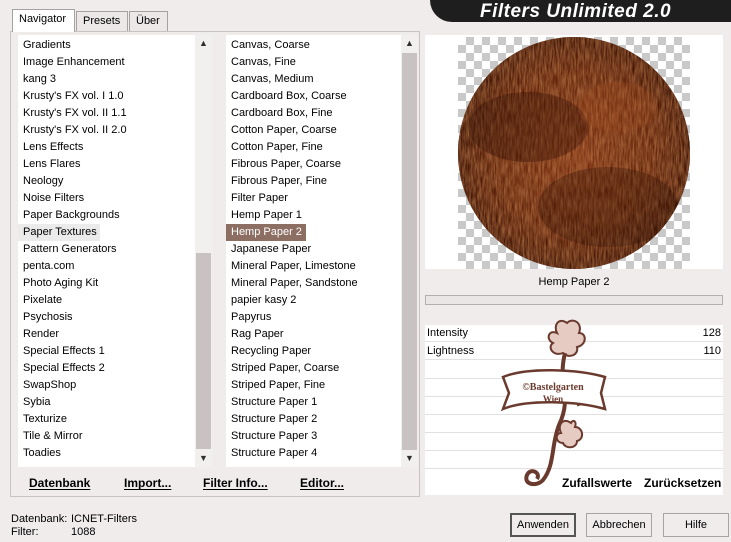  I want to click on list-item: Striped Paper, Fine, so click(275, 385).